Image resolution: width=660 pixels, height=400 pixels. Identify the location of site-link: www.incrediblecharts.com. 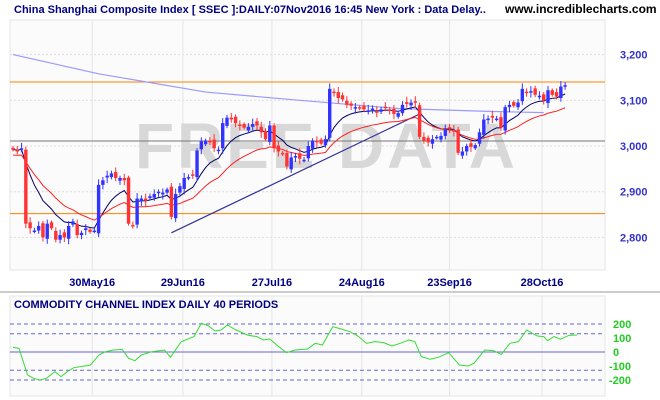
(580, 9).